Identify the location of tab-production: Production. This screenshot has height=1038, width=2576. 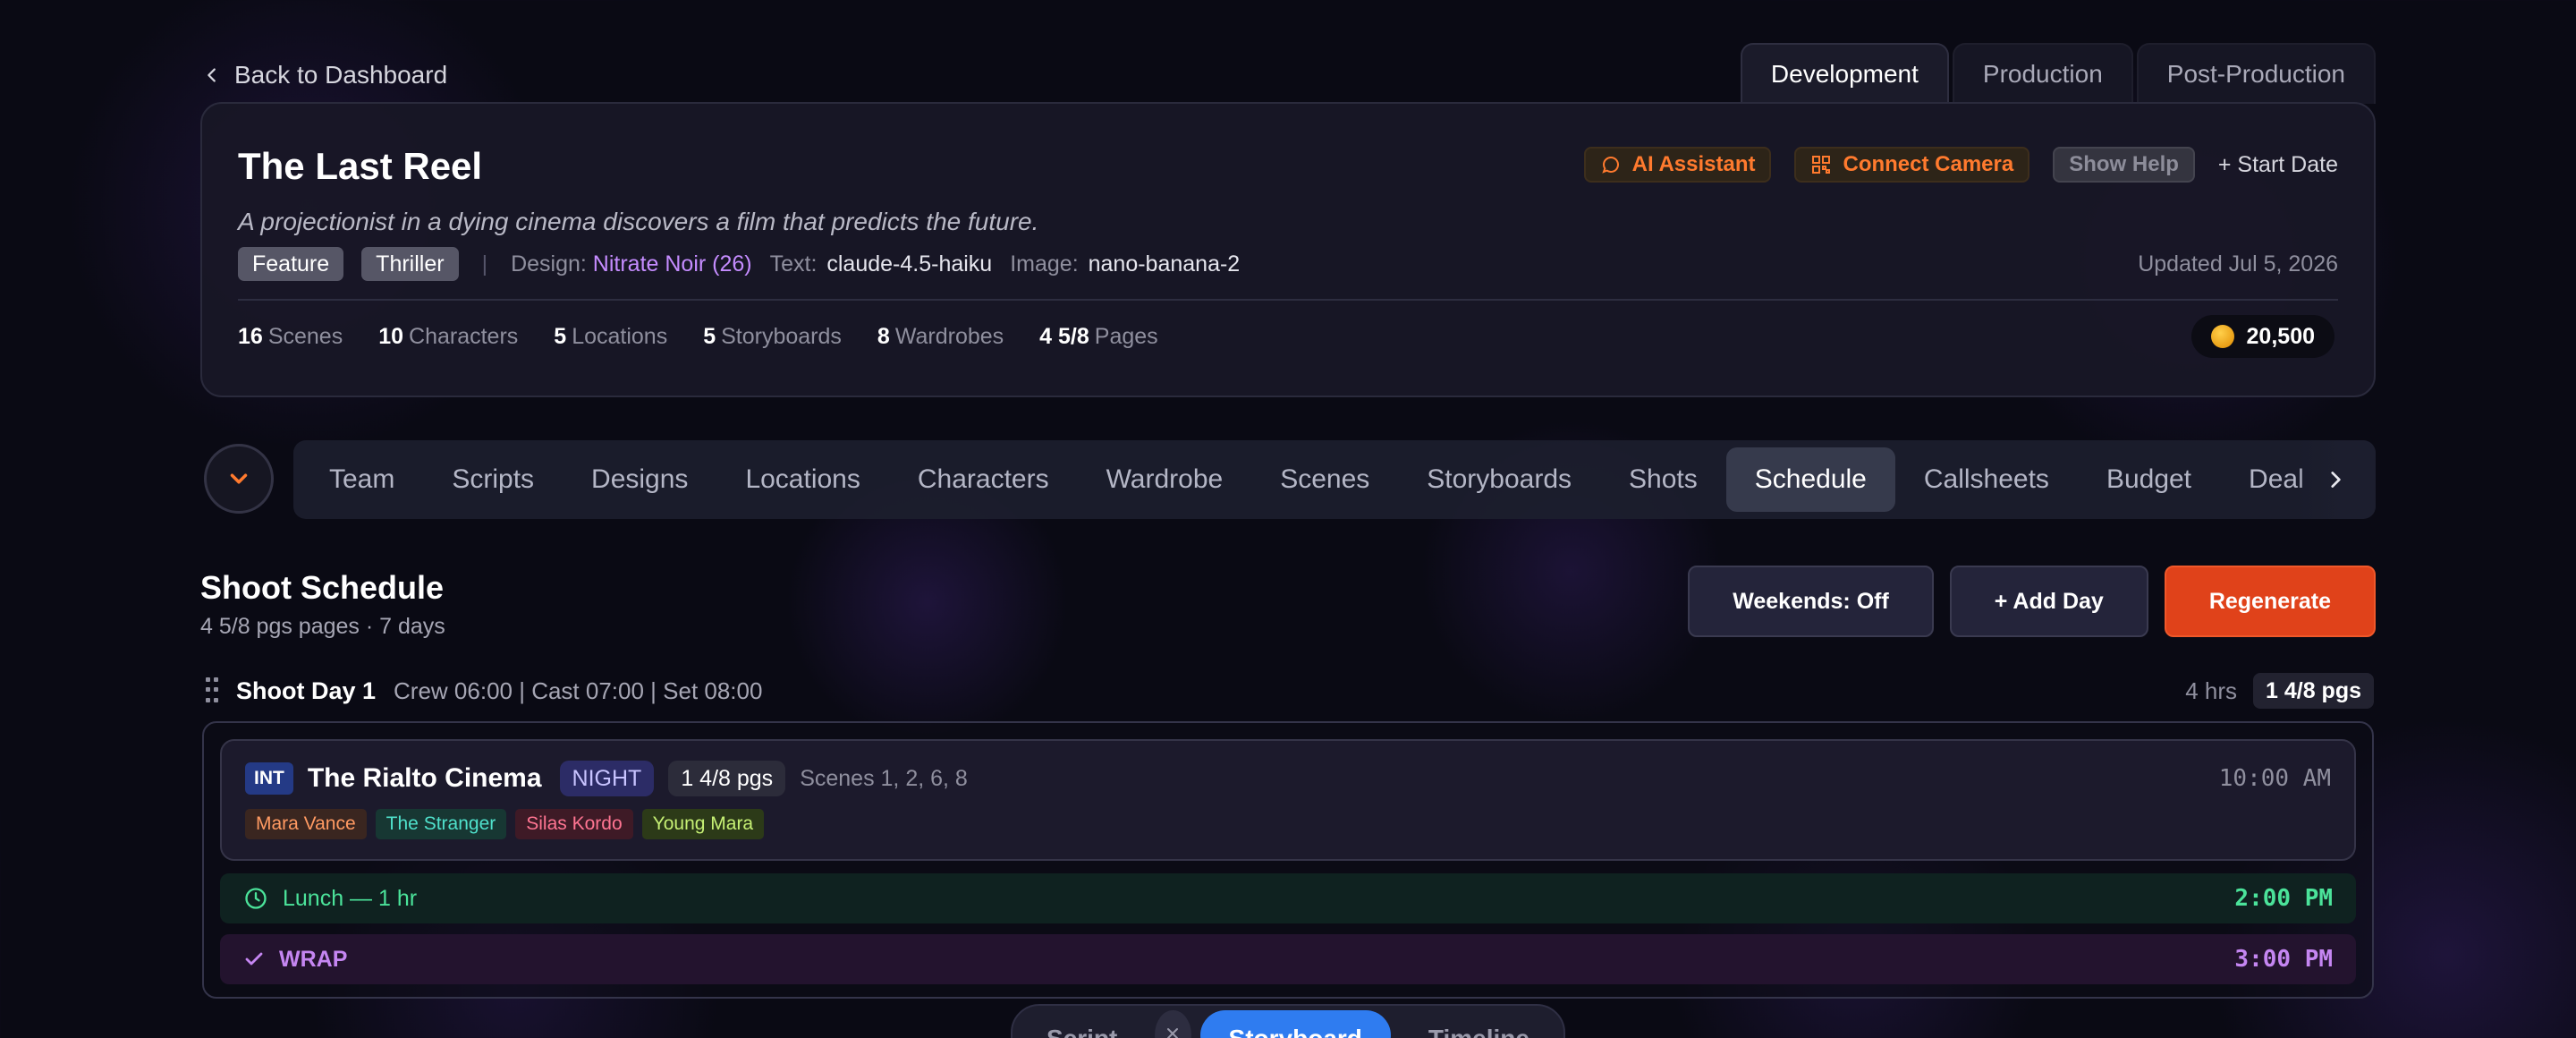
(2042, 73).